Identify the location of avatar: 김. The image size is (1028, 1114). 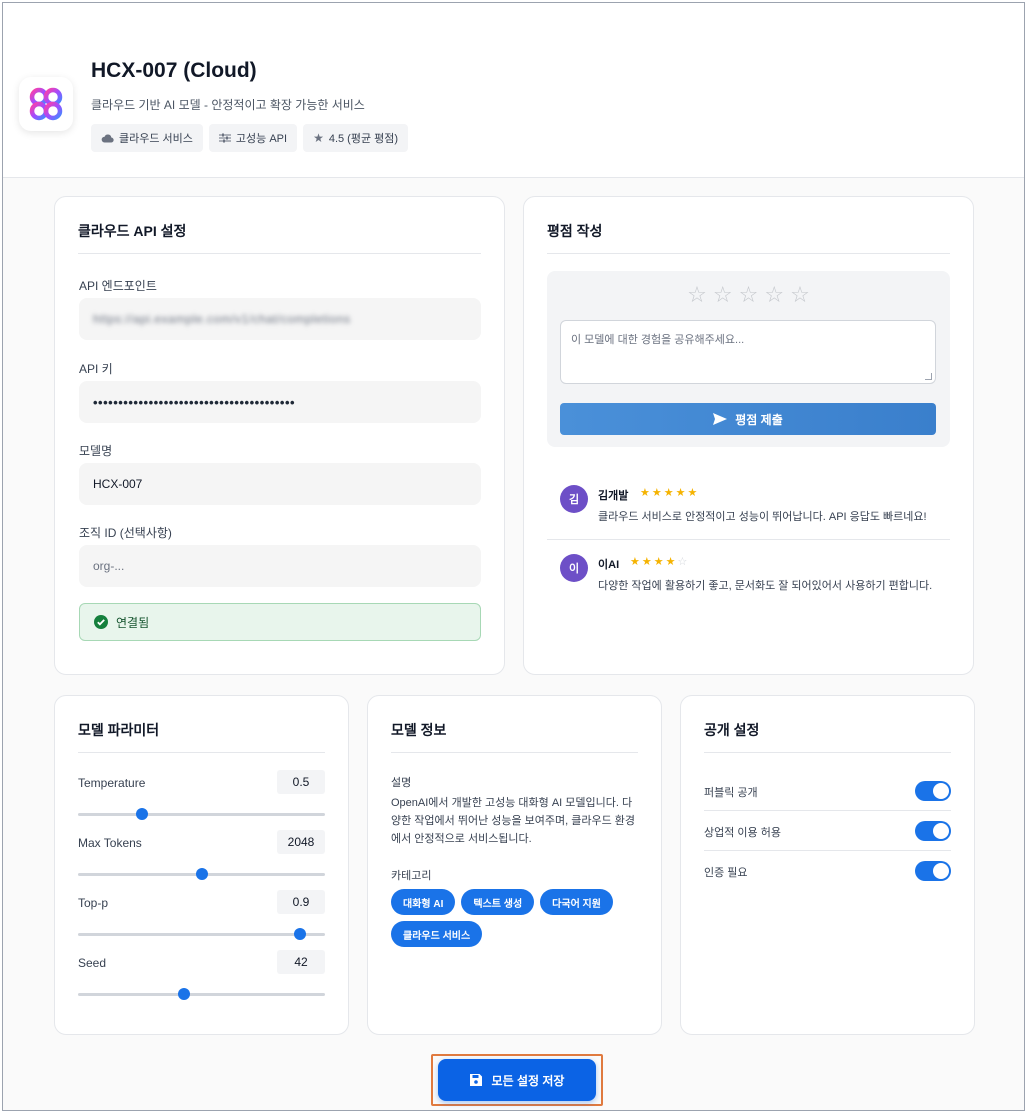
(574, 499).